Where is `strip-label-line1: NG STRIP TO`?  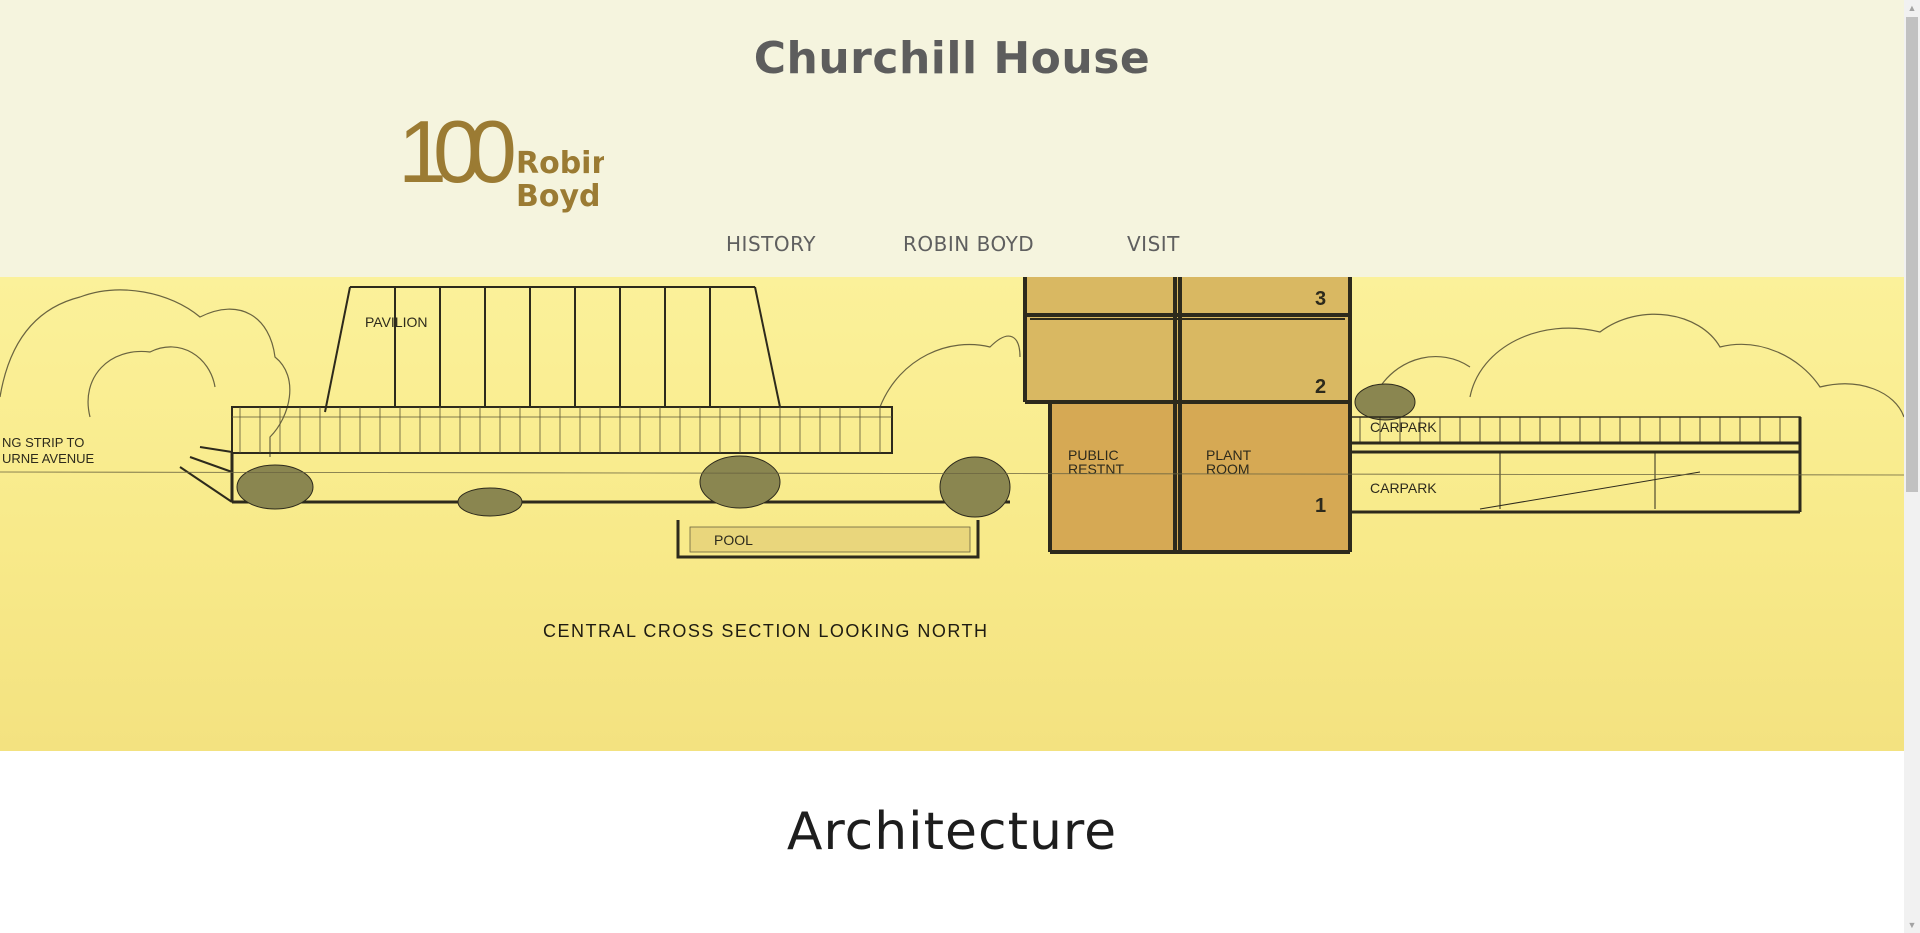
strip-label-line1: NG STRIP TO is located at coordinates (43, 442).